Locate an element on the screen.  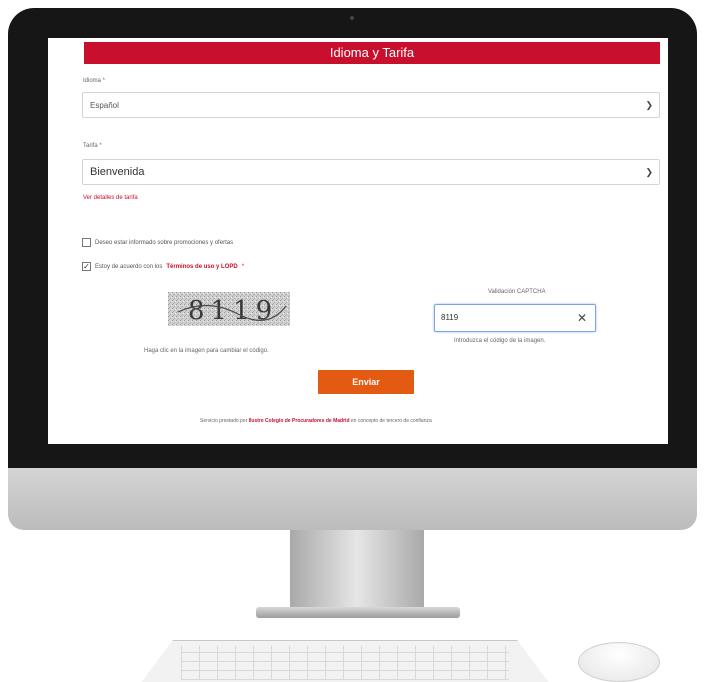
footer-suffix: en concepto de tercero de confianza is located at coordinates (390, 421).